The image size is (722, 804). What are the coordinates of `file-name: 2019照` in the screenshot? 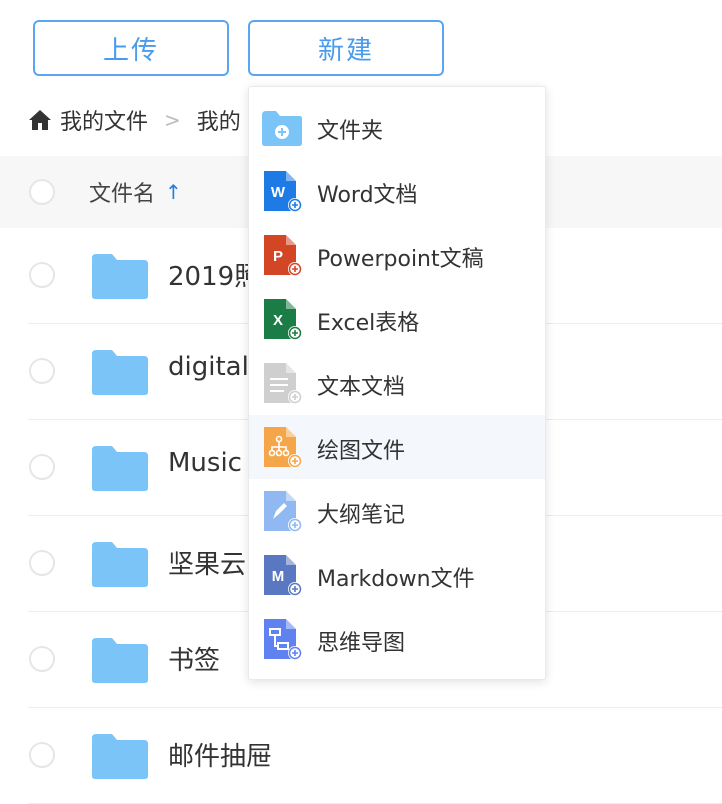 It's located at (214, 274).